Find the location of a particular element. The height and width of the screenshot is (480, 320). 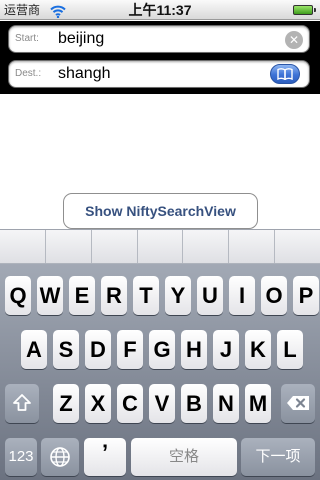

key-w: W is located at coordinates (50, 295).